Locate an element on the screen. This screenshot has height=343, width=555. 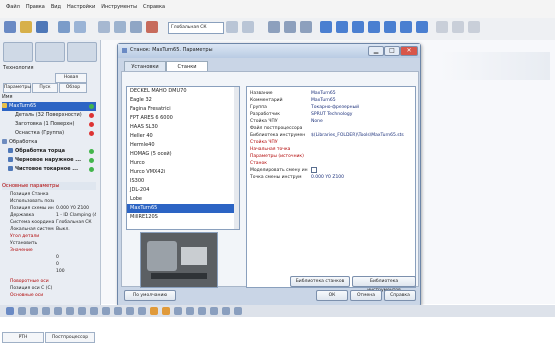
iso-view-icon is located at coordinates (390, 27).